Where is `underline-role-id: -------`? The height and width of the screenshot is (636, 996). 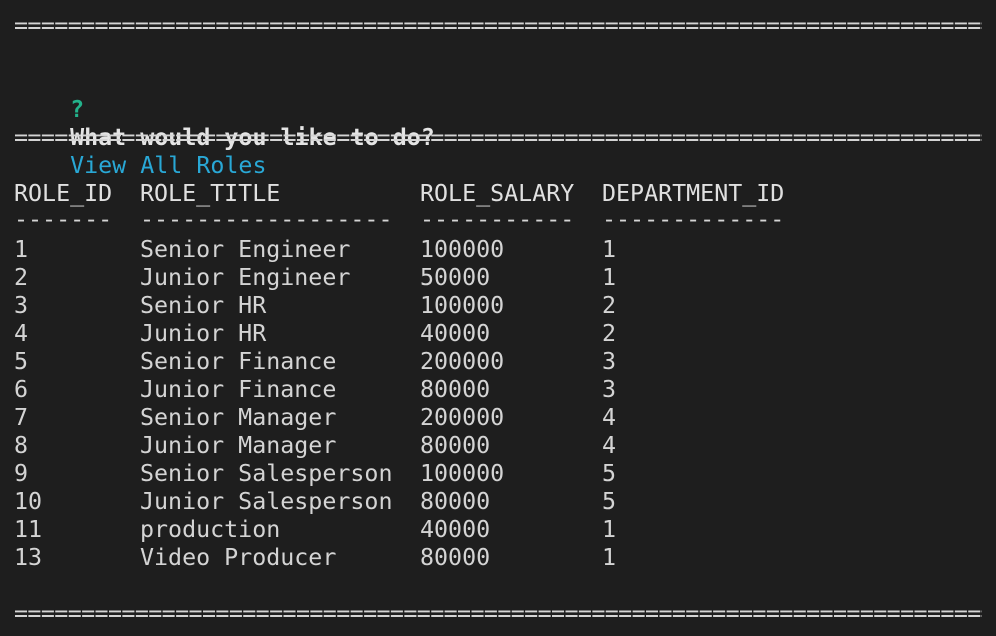
underline-role-id: ------- is located at coordinates (63, 219).